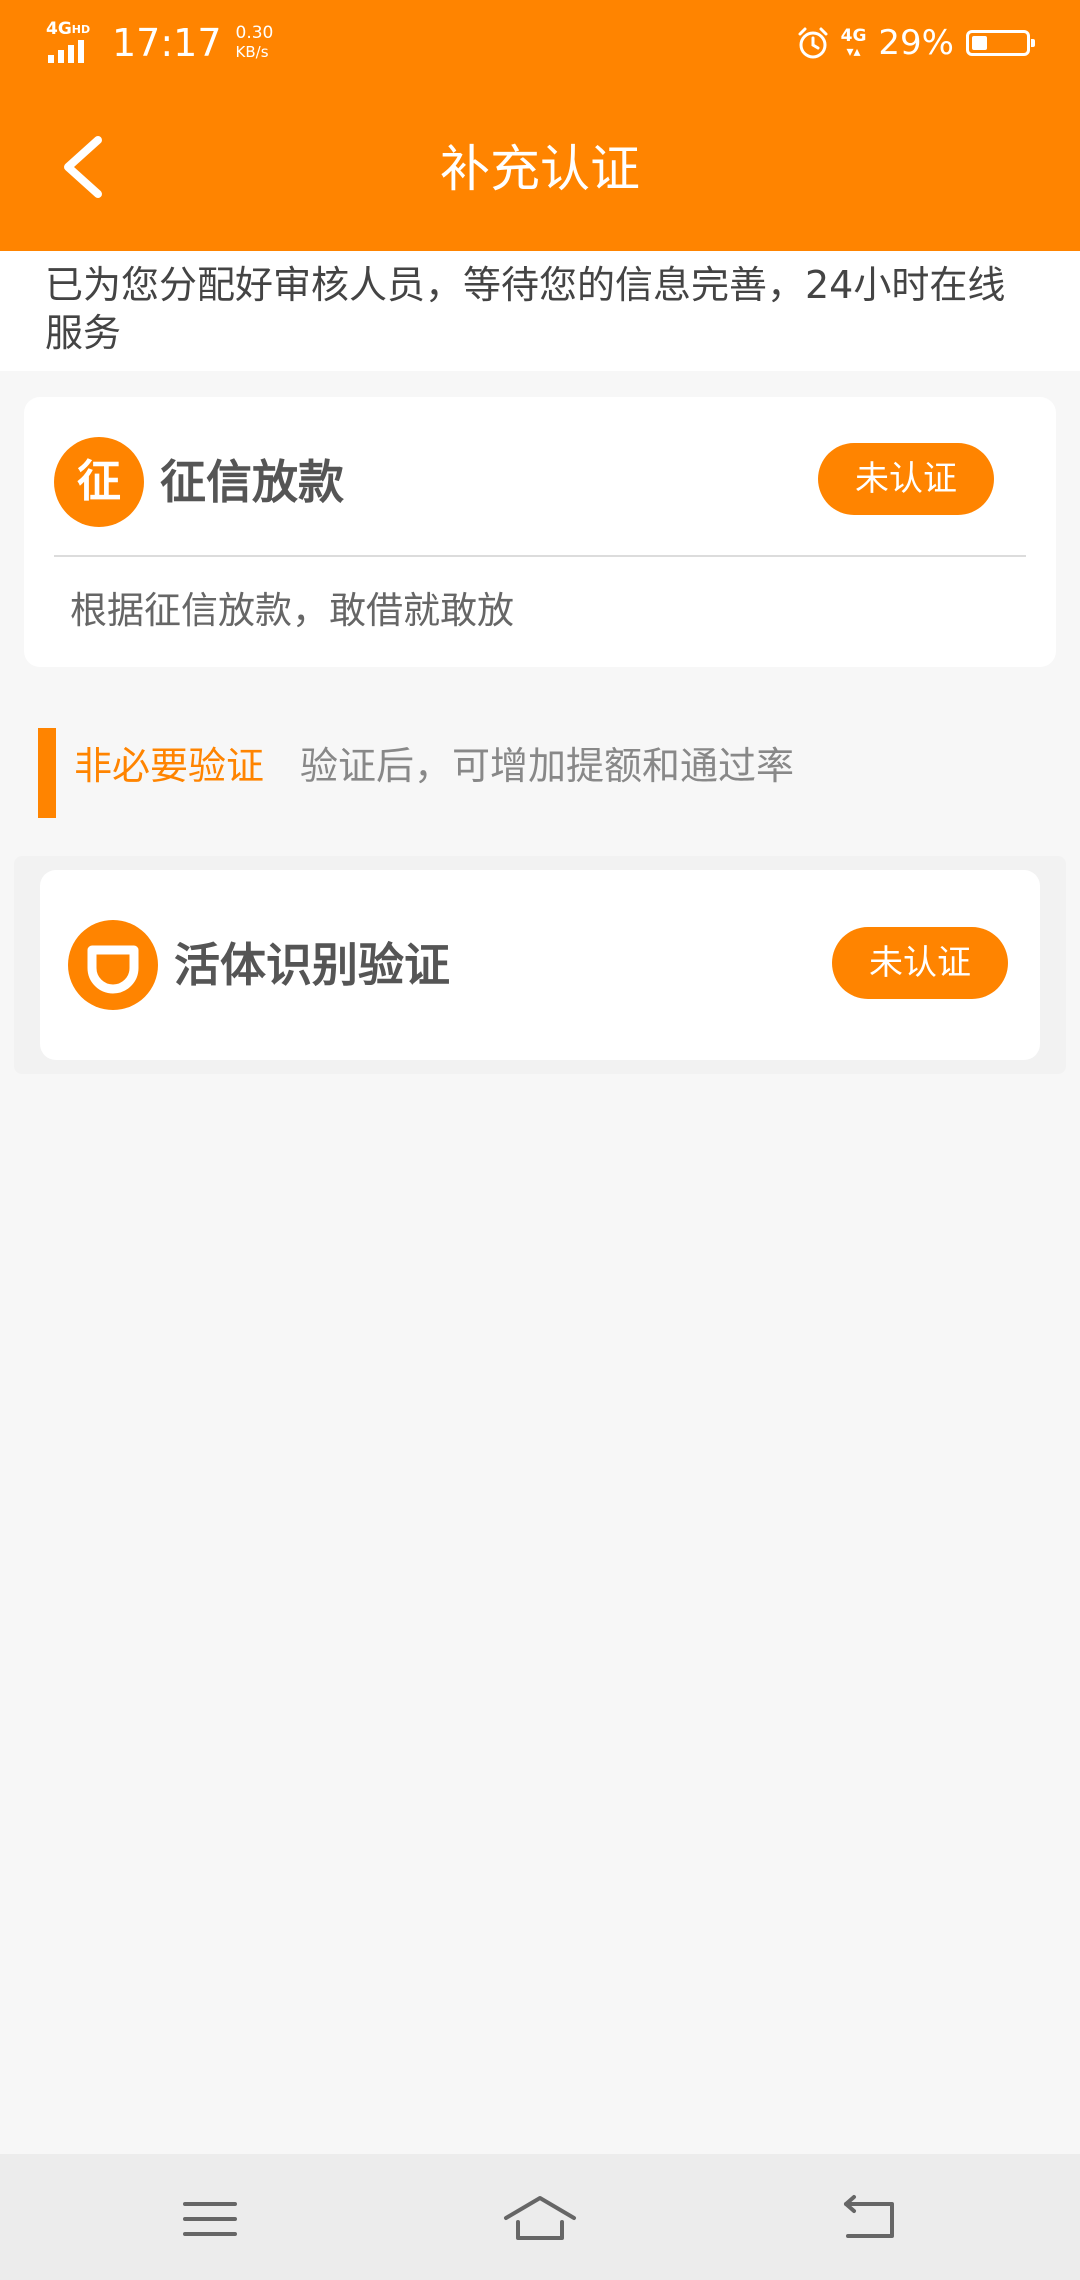 This screenshot has width=1080, height=2280. What do you see at coordinates (252, 52) in the screenshot?
I see `network-speed-unit: KB/s` at bounding box center [252, 52].